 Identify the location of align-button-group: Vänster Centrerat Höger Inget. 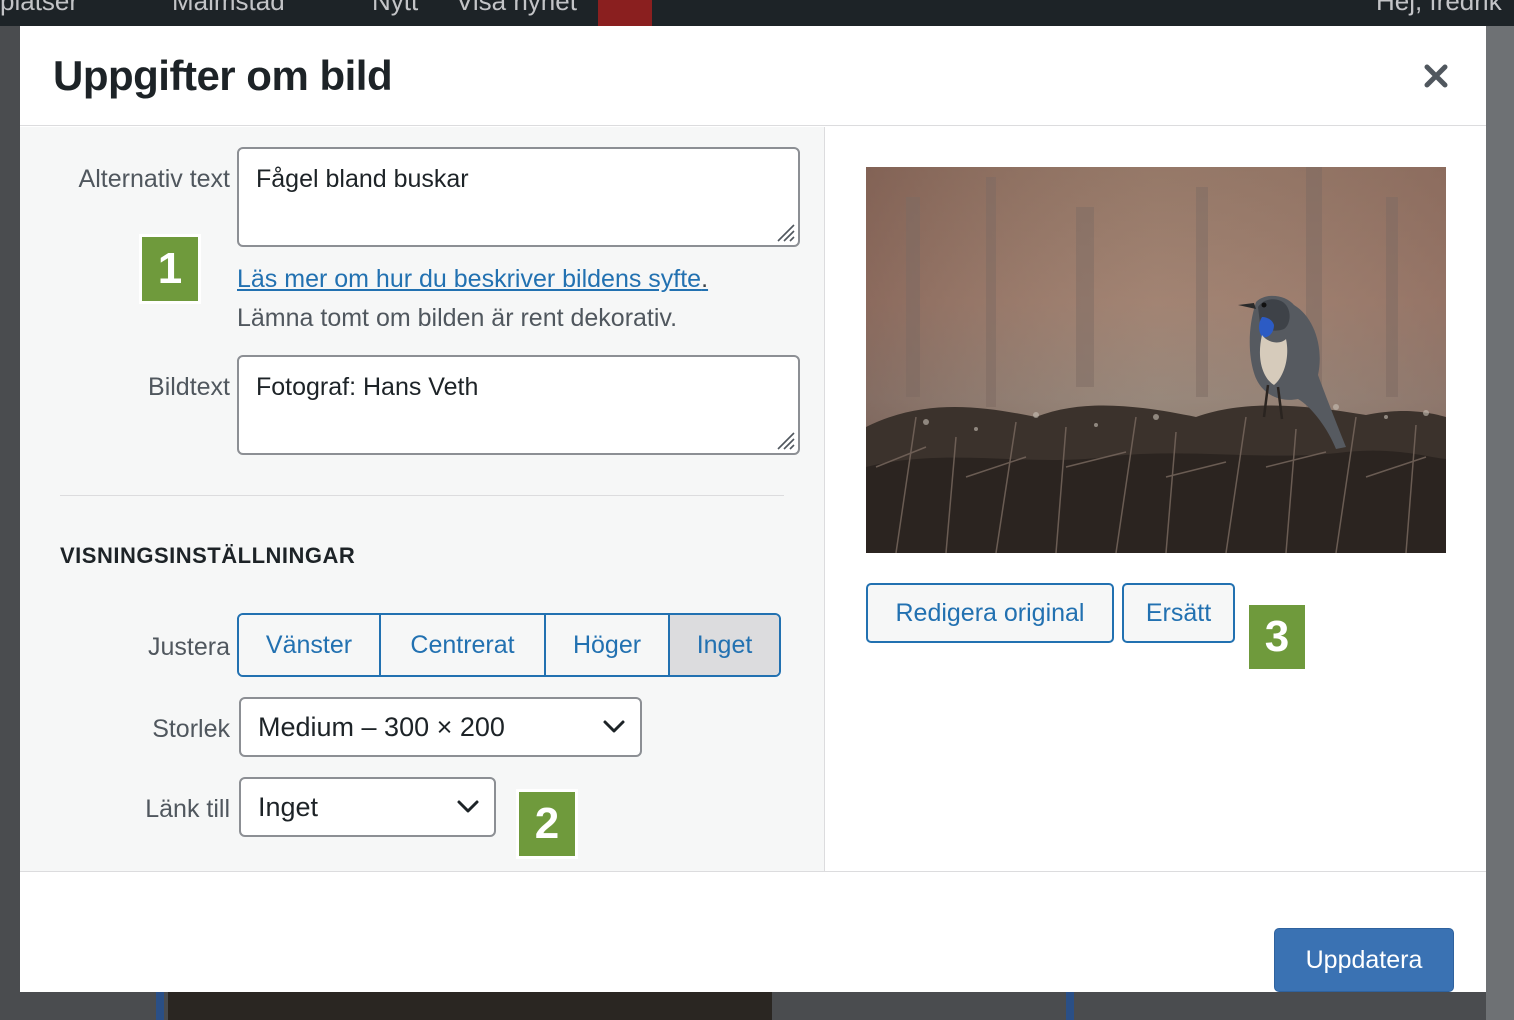
(509, 645).